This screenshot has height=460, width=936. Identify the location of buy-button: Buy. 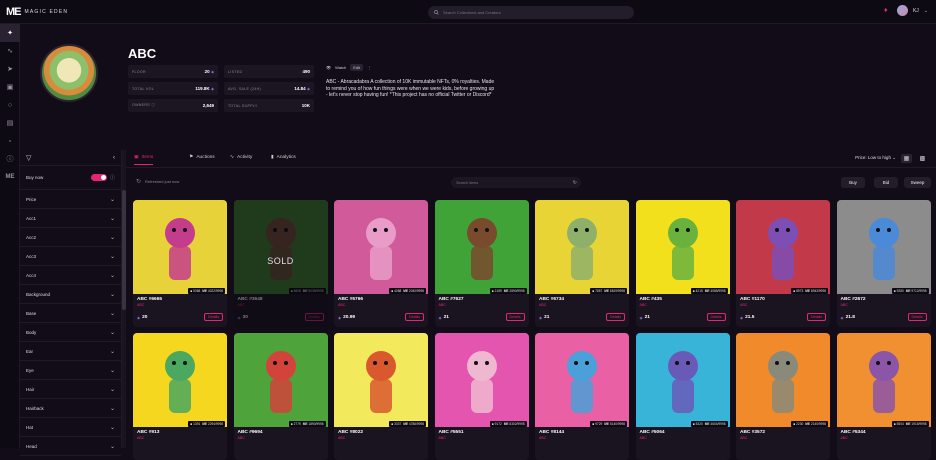
(853, 182).